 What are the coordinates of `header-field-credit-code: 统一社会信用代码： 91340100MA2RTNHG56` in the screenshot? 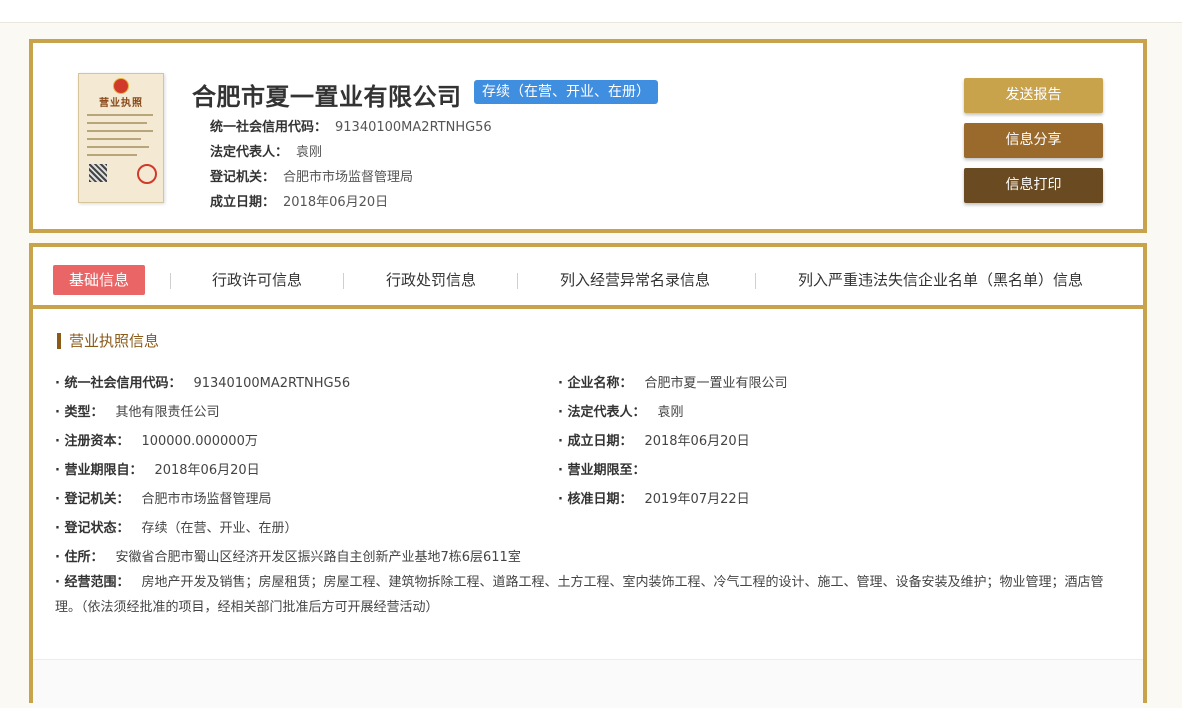 It's located at (351, 125).